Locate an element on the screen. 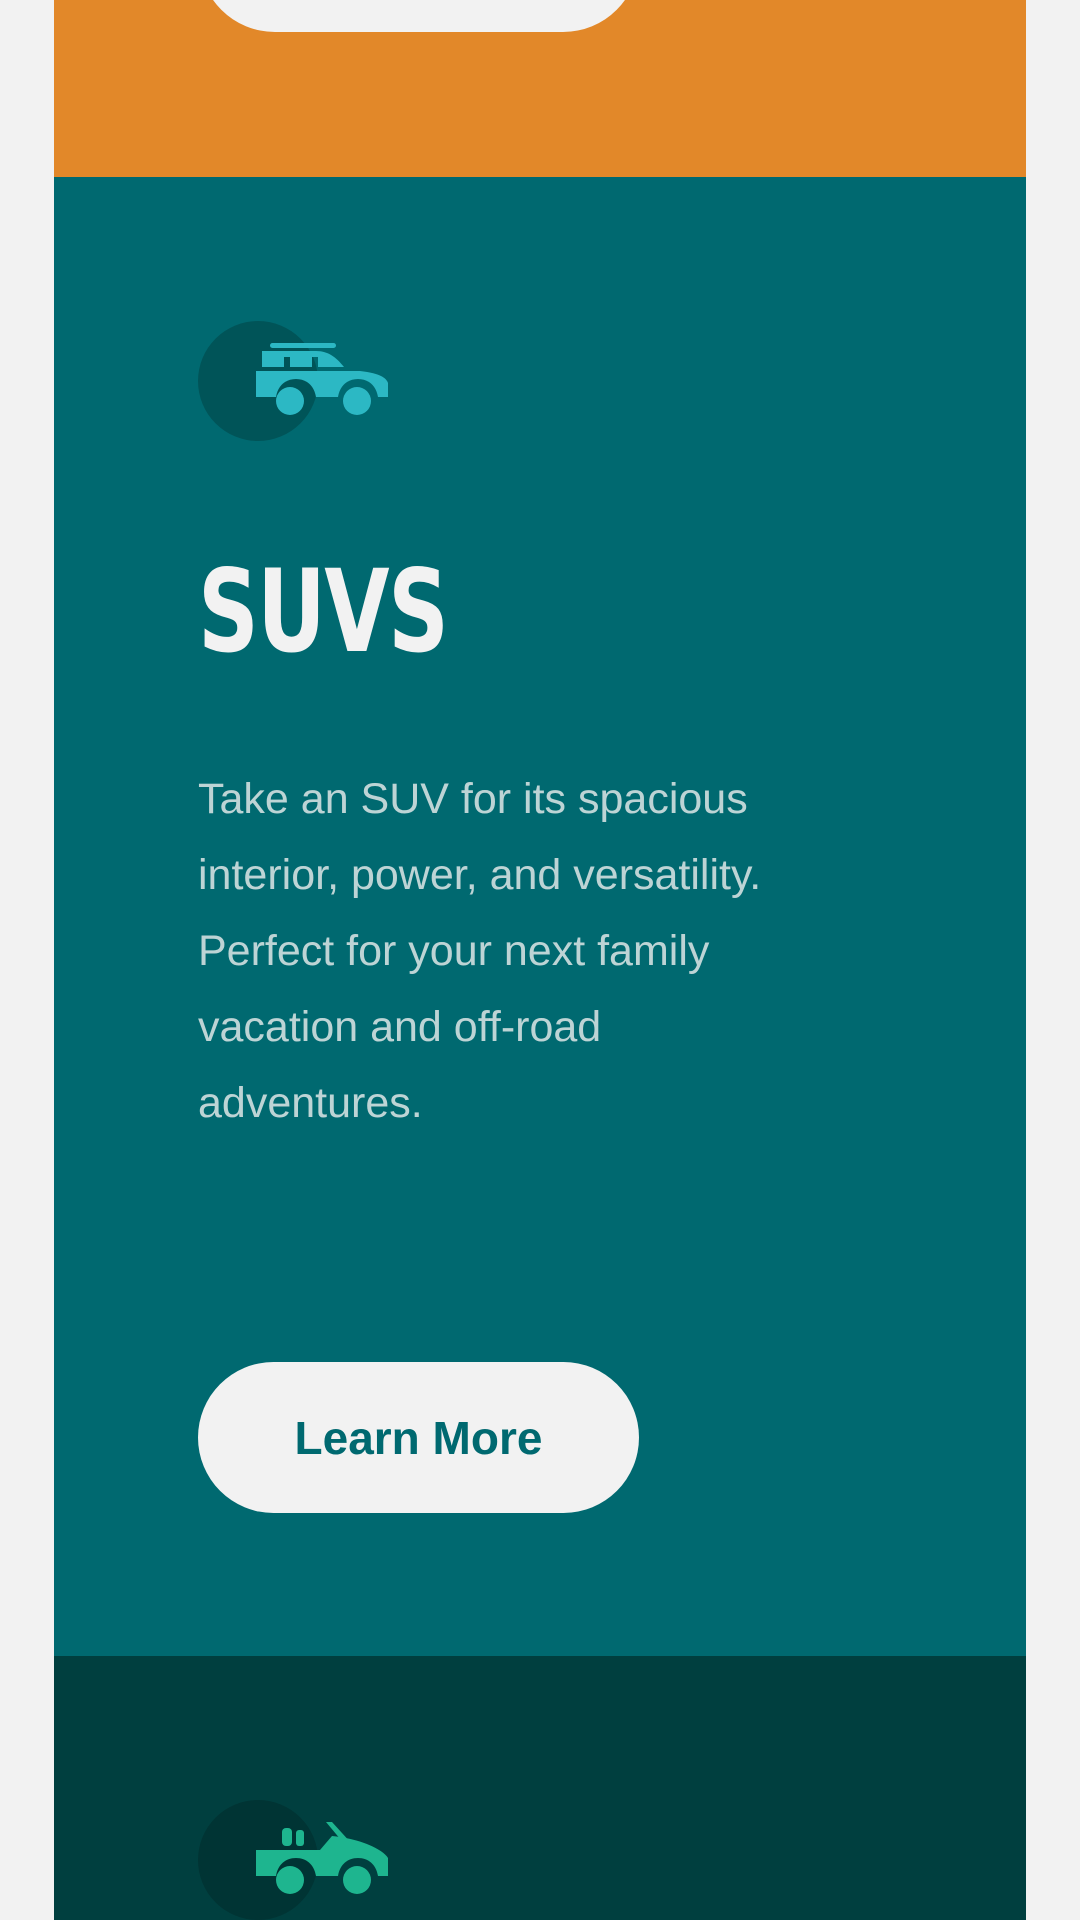  convertible-car-icon is located at coordinates (322, 1858).